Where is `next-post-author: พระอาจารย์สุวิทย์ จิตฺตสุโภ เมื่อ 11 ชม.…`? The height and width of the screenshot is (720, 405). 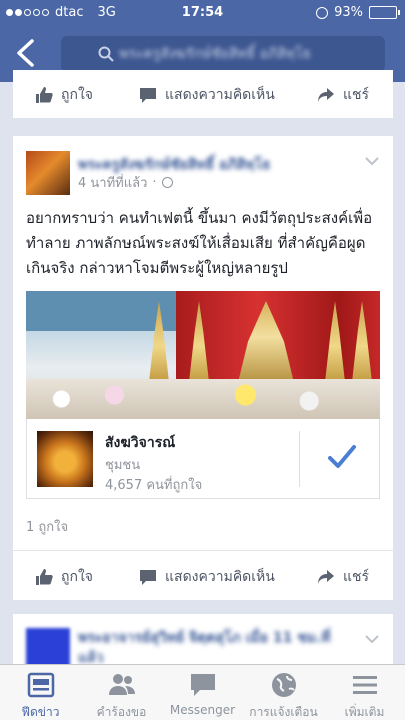 next-post-author: พระอาจารย์สุวิทย์ จิตฺตสุโภ เมื่อ 11 ชม.… is located at coordinates (208, 648).